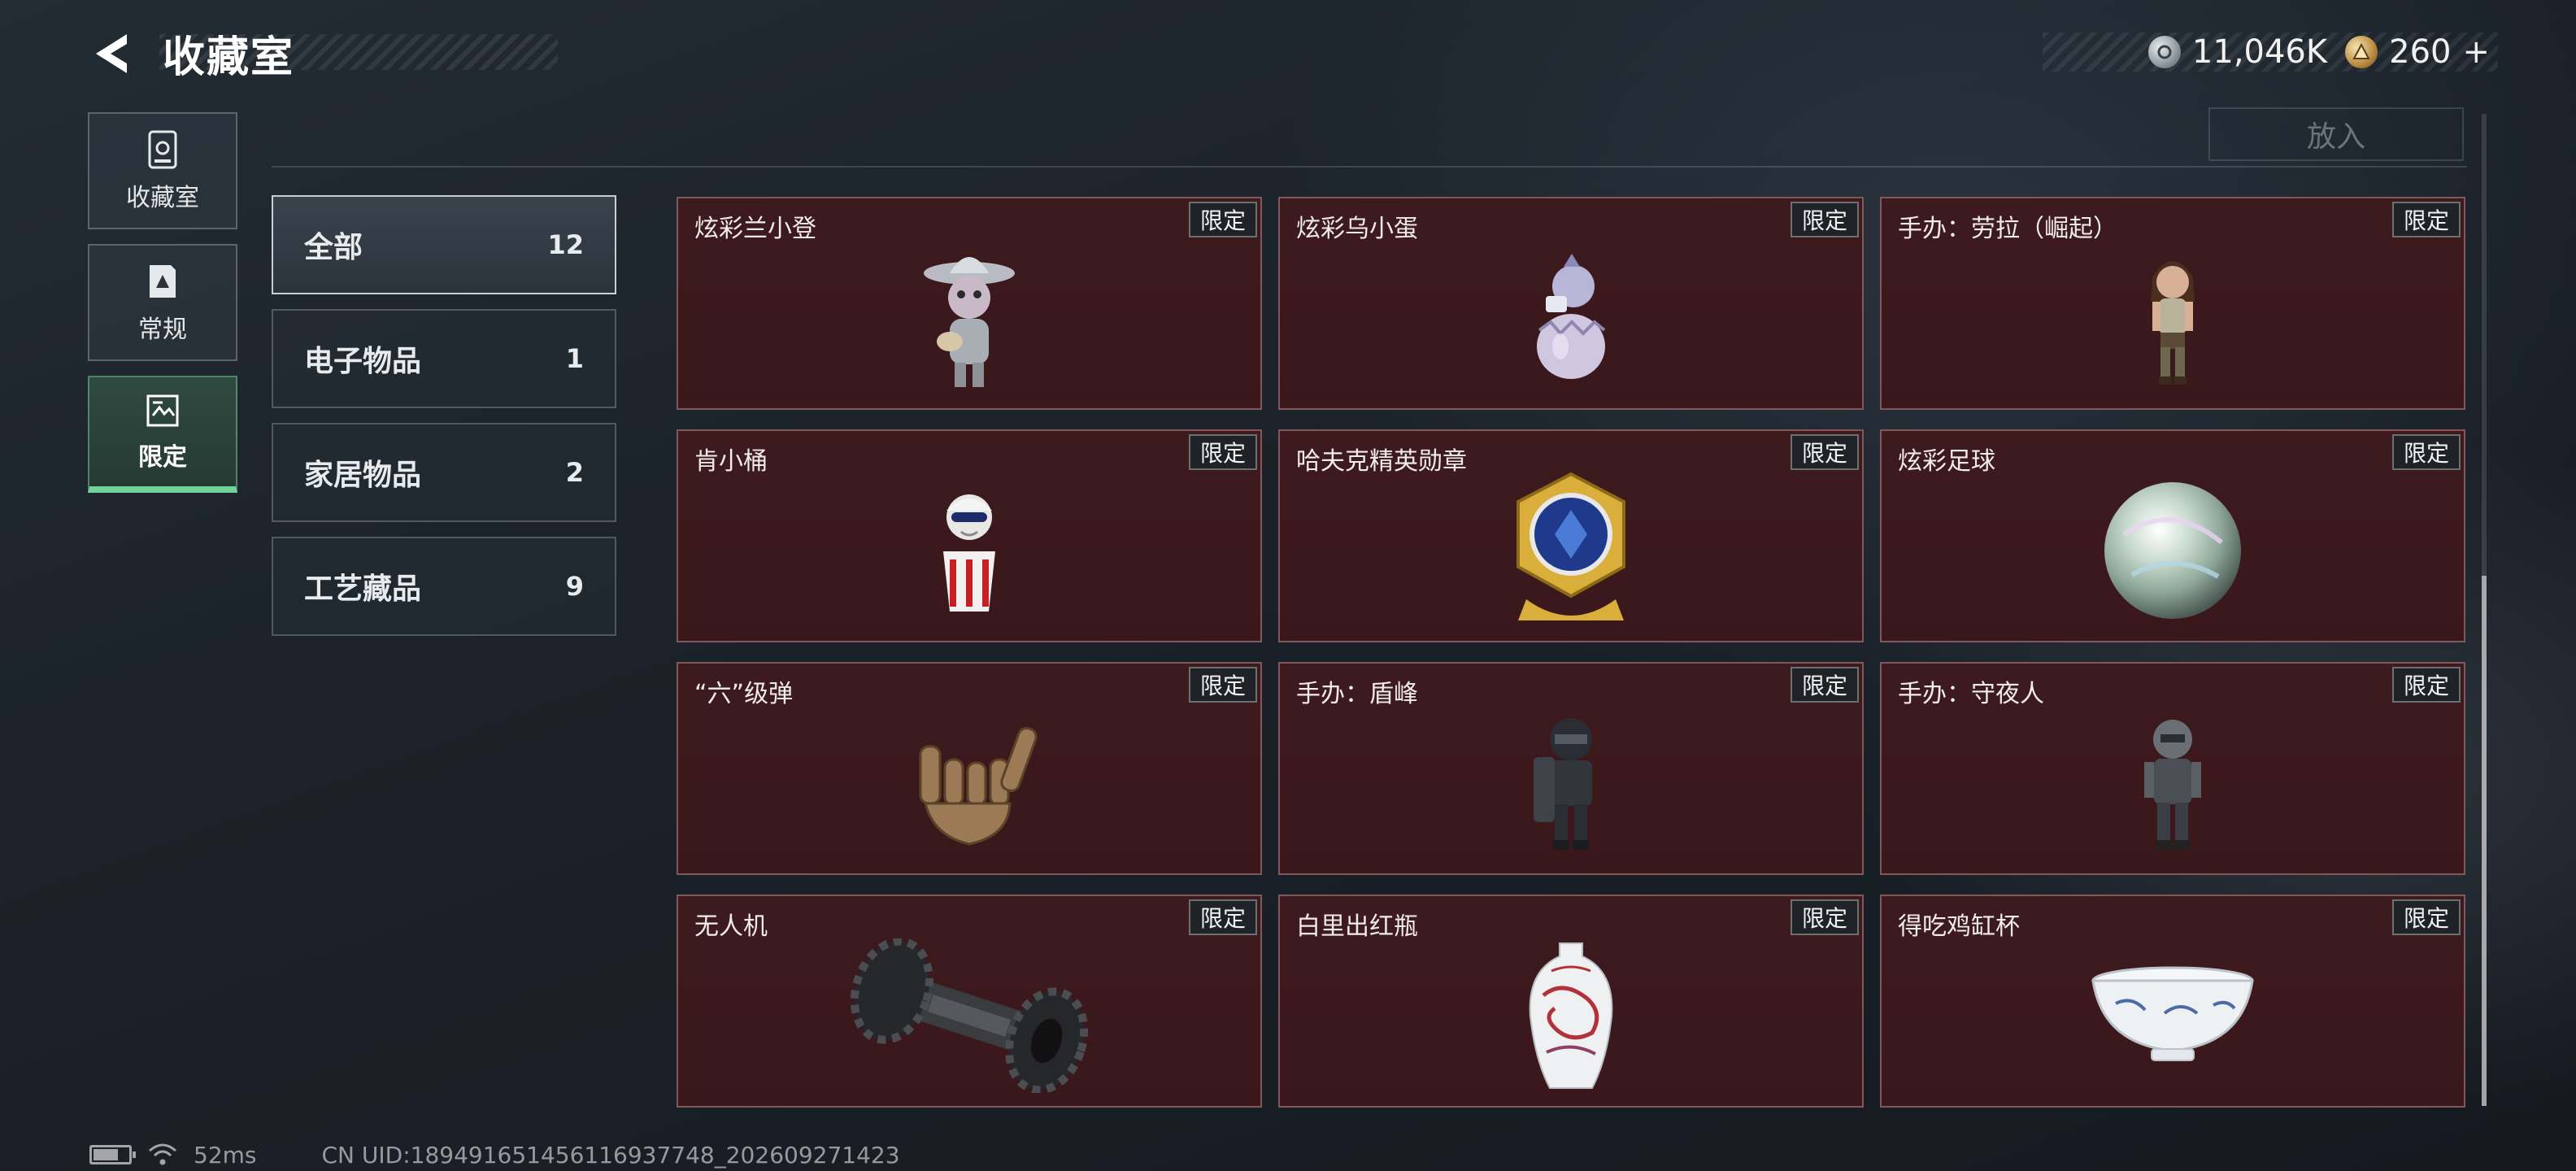 The width and height of the screenshot is (2576, 1171). What do you see at coordinates (163, 1154) in the screenshot?
I see `wifi-icon` at bounding box center [163, 1154].